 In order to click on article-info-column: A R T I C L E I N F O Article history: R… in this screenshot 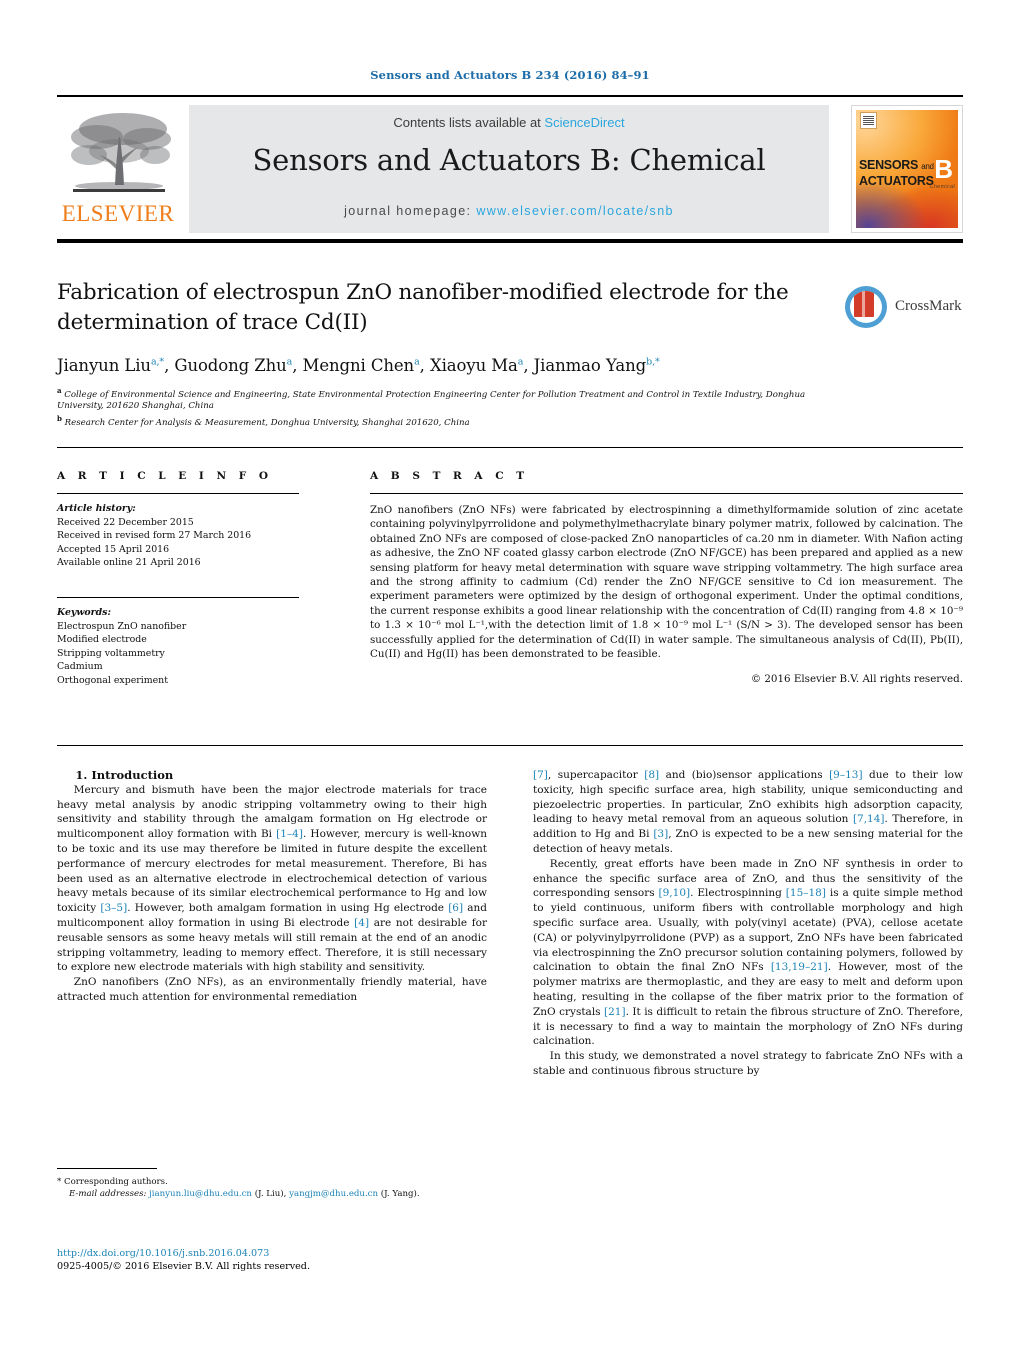, I will do `click(178, 579)`.